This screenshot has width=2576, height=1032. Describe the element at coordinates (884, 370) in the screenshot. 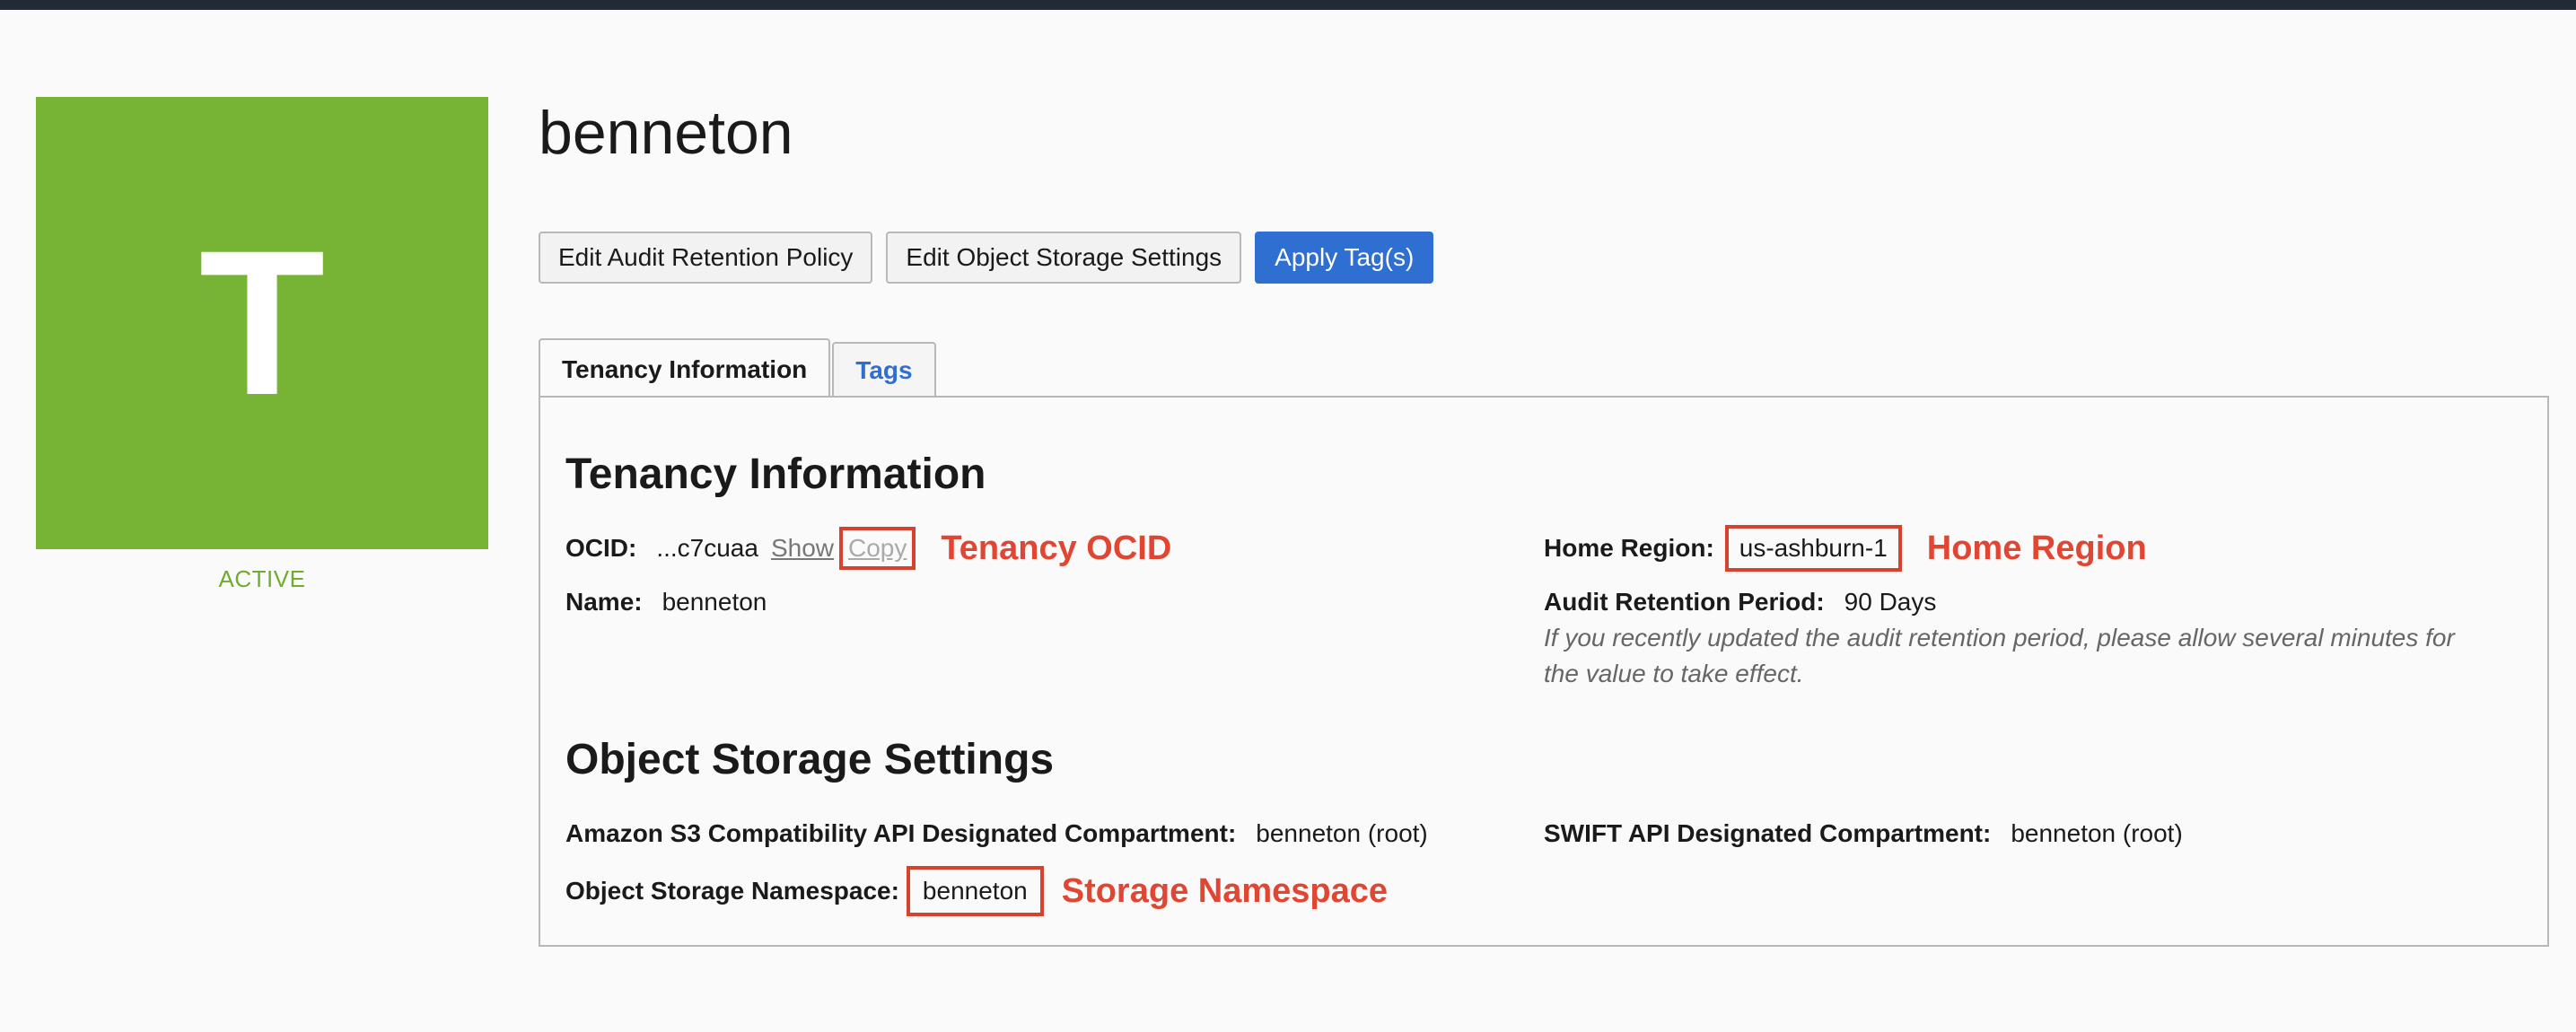

I see `tab-tags: Tags` at that location.